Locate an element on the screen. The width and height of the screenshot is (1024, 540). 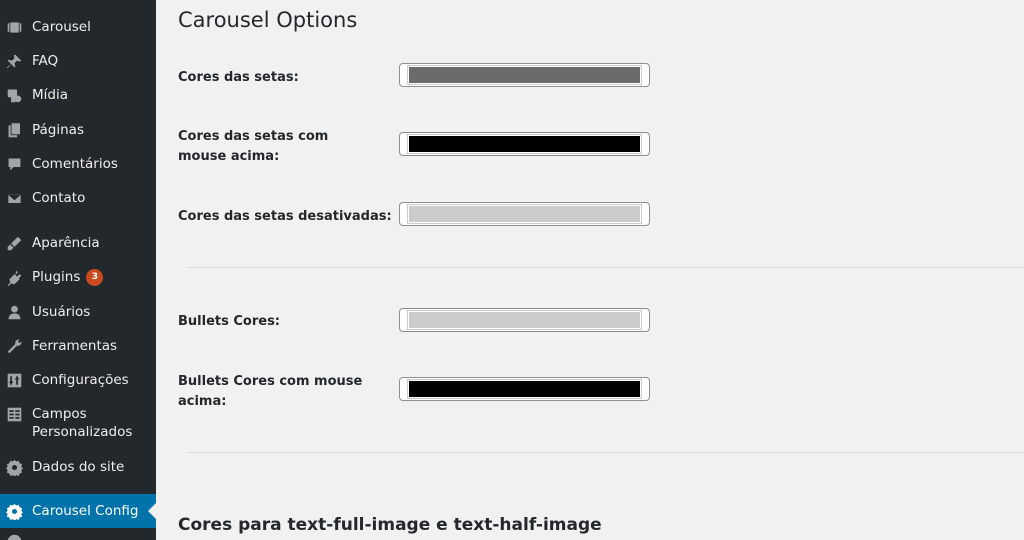
fields-icon is located at coordinates (14, 414).